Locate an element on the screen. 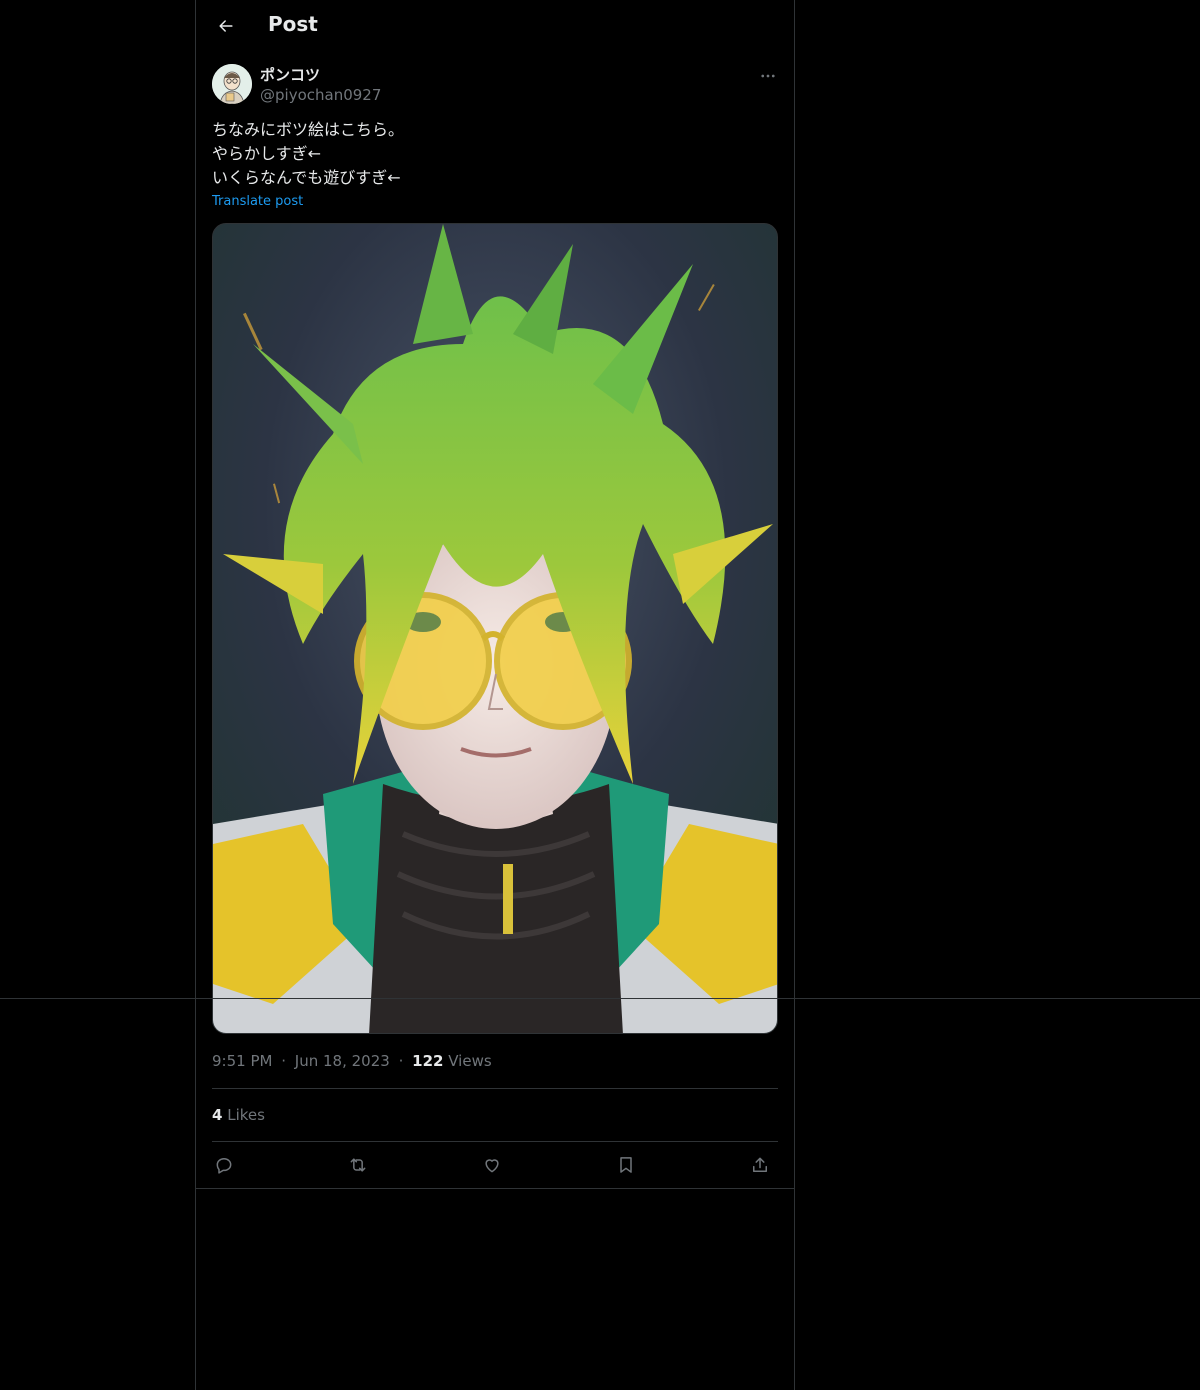  likes-count: 4 is located at coordinates (217, 1115).